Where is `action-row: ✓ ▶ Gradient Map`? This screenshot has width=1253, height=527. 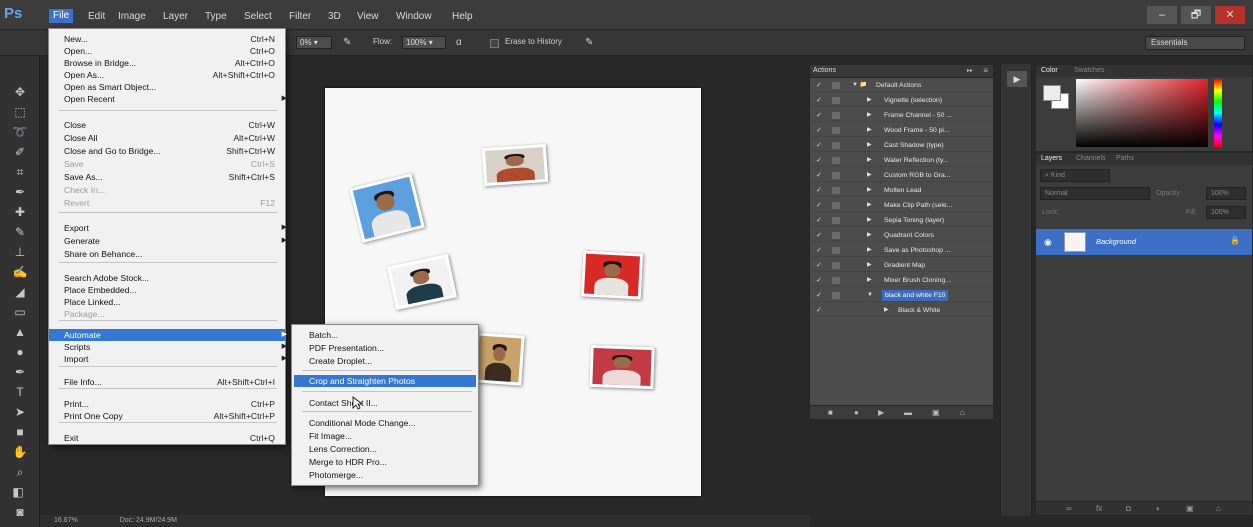
action-row: ✓ ▶ Gradient Map is located at coordinates (901, 266).